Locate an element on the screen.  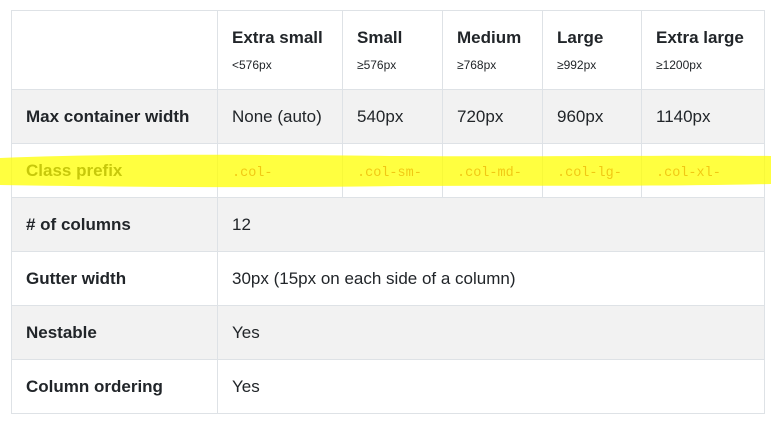
row-column-ordering: Column ordering Yes is located at coordinates (388, 386).